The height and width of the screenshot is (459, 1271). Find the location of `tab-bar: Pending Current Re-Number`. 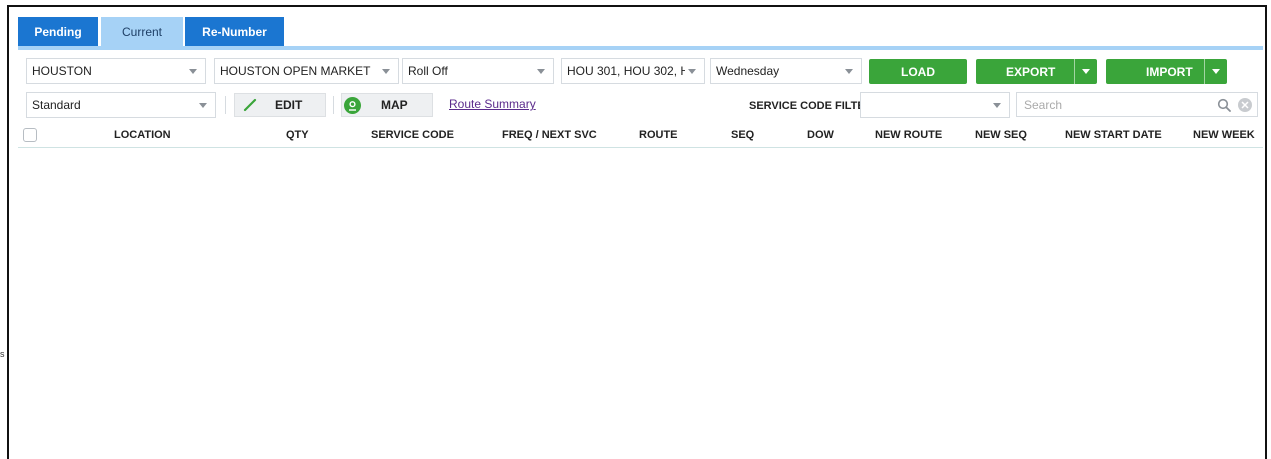

tab-bar: Pending Current Re-Number is located at coordinates (151, 32).